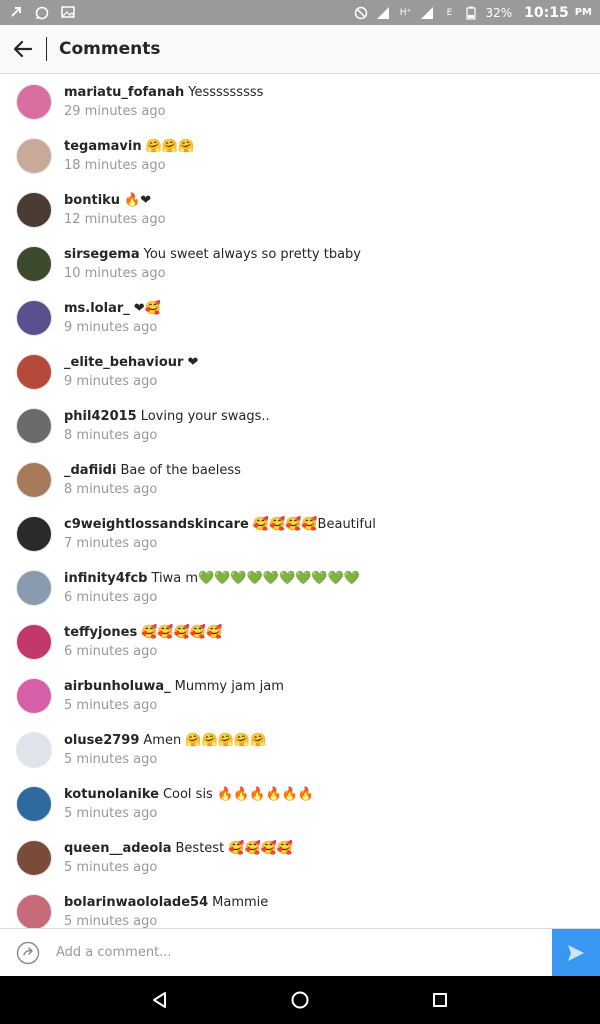 This screenshot has height=1024, width=600. I want to click on comment-line: bolarinwaololade54 Mammie, so click(166, 902).